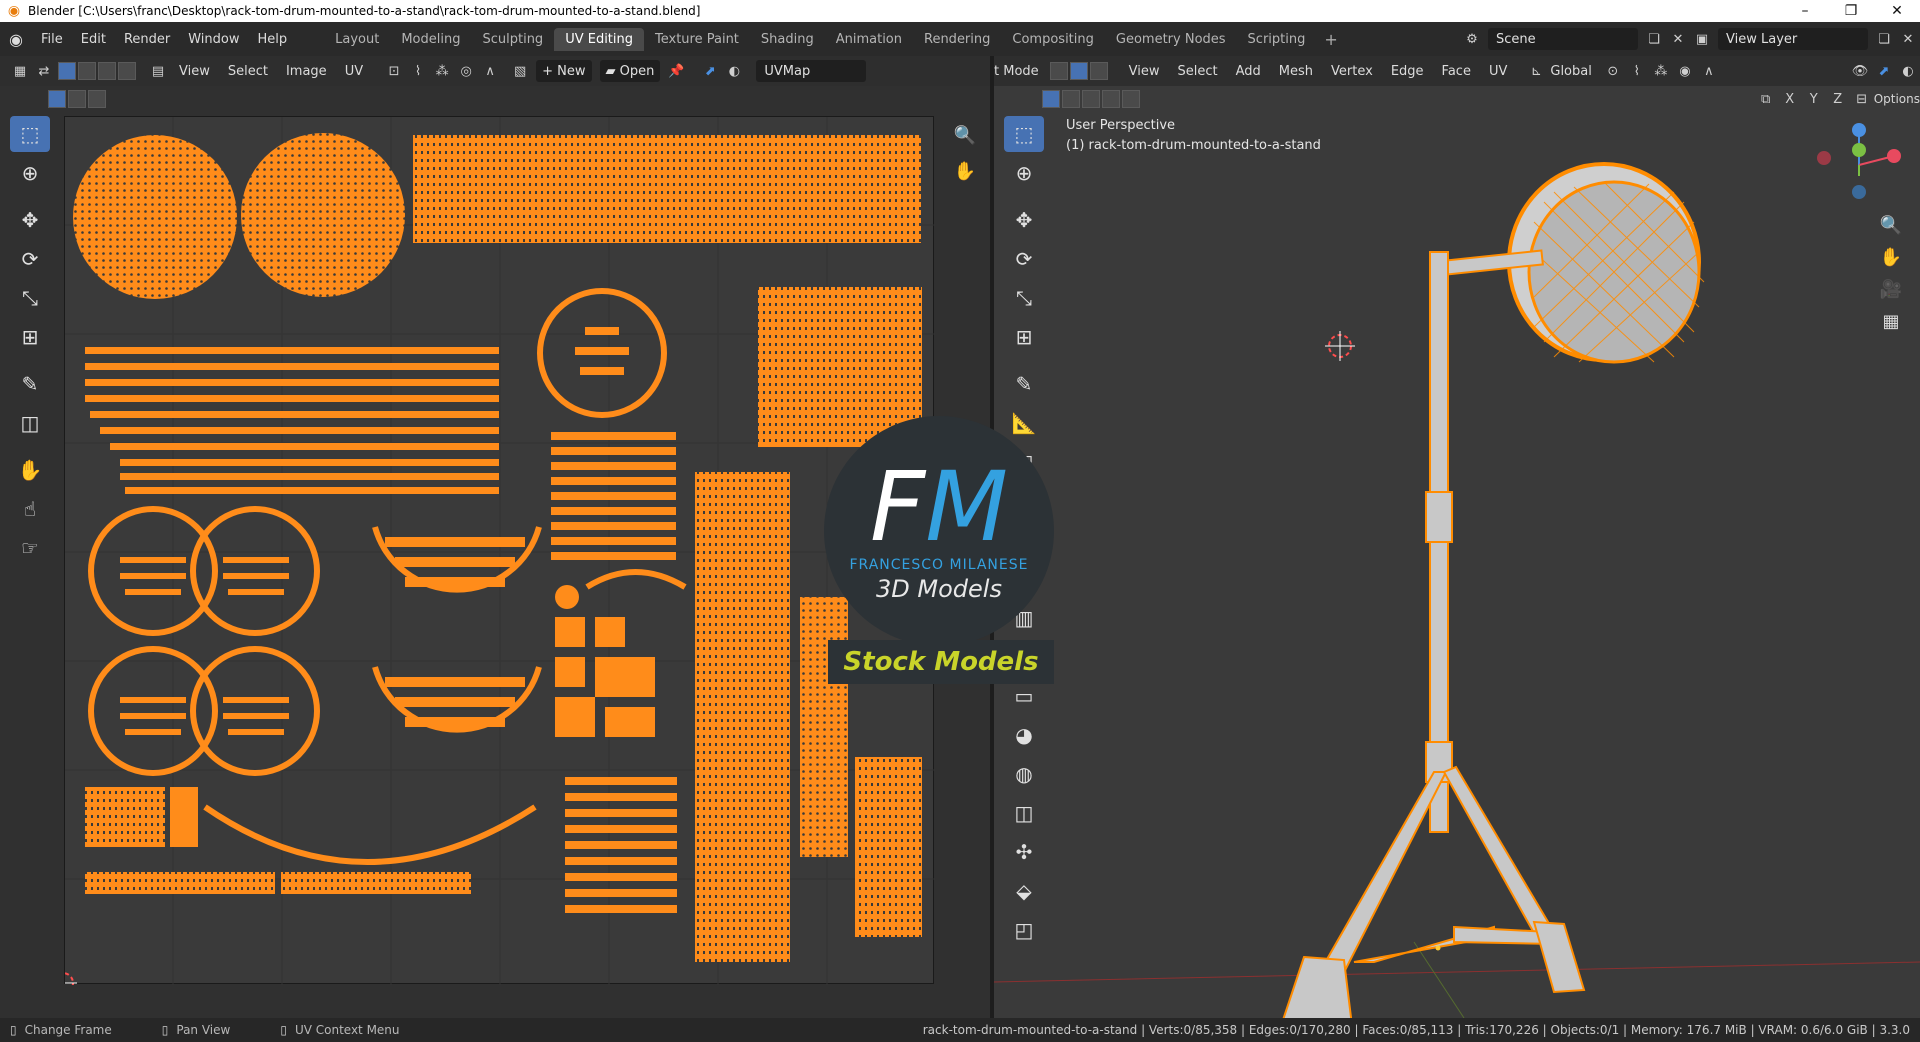 Image resolution: width=1920 pixels, height=1042 pixels. I want to click on vp-falloff-icon: ∧, so click(1709, 71).